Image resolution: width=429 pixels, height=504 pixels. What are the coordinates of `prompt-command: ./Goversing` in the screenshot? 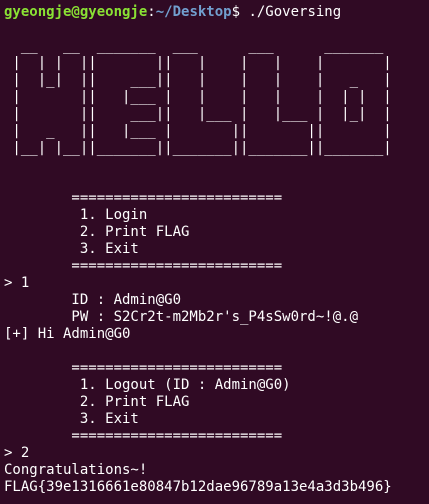 It's located at (295, 12).